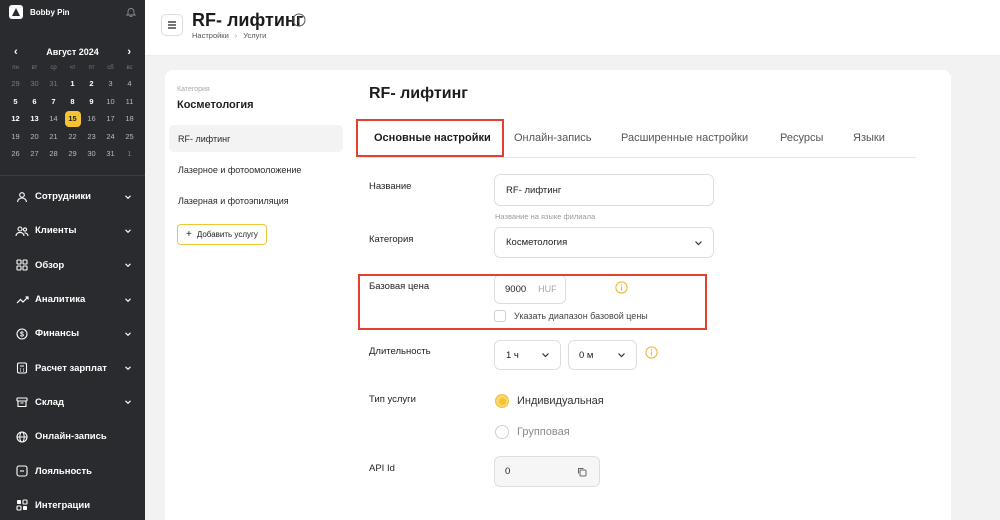  Describe the element at coordinates (110, 68) in the screenshot. I see `weekday-label: сб` at that location.